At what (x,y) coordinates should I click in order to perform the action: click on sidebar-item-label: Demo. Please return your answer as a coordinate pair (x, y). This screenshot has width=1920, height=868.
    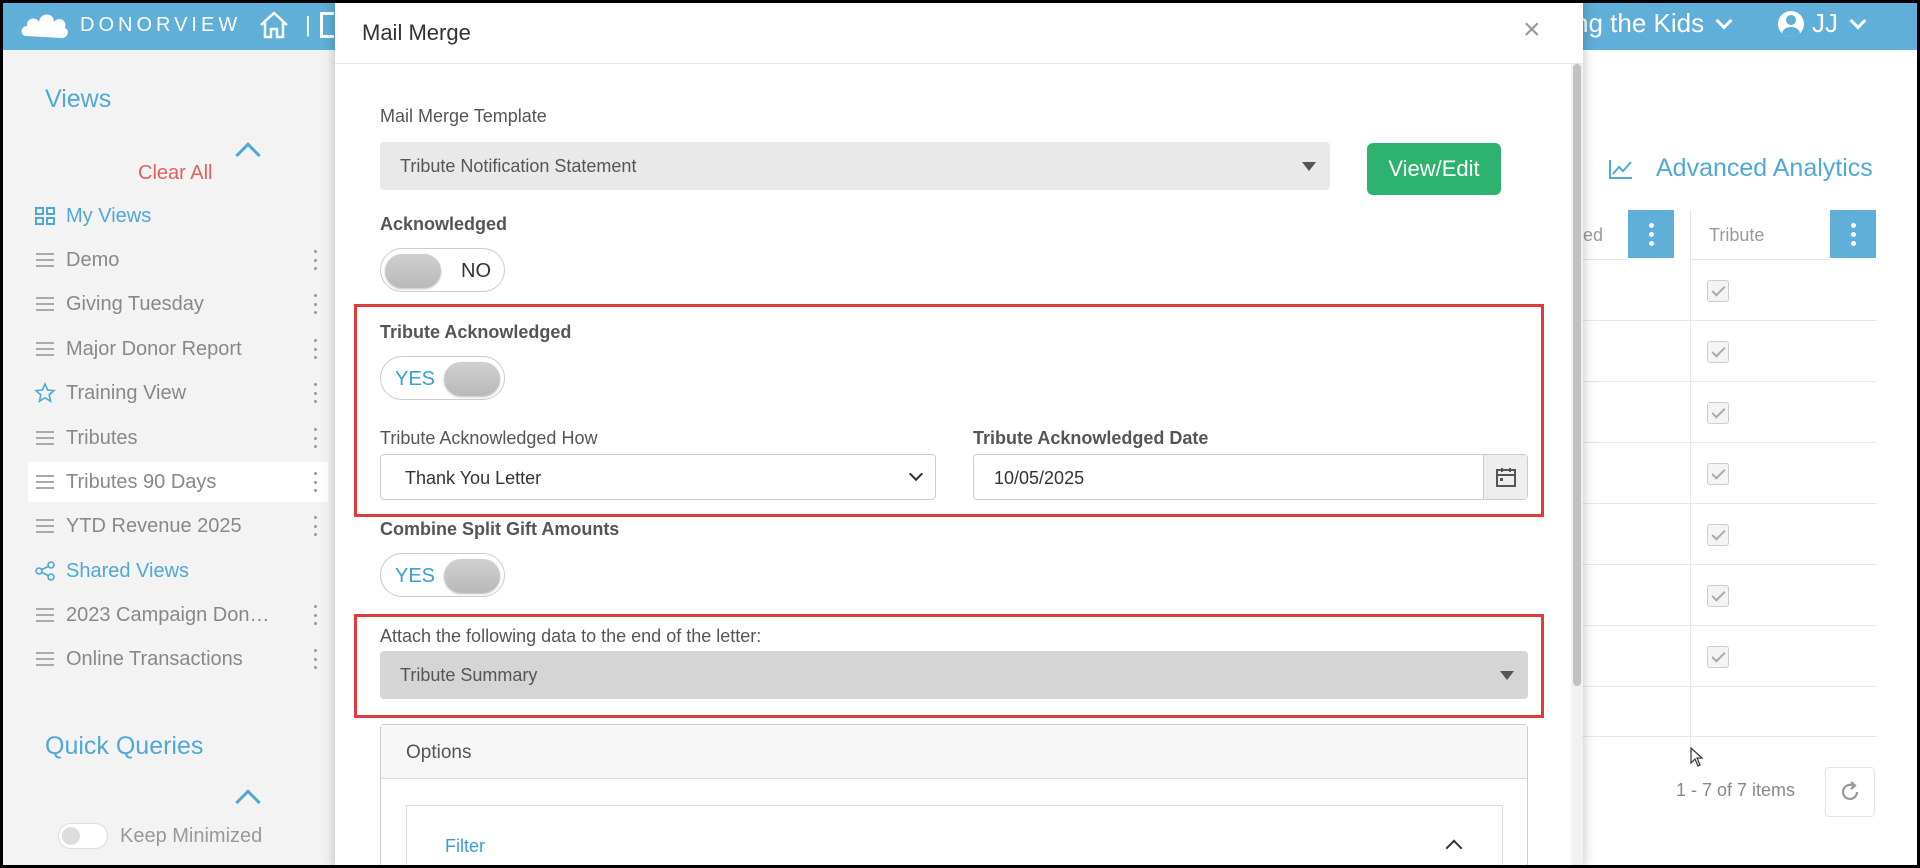
    Looking at the image, I should click on (93, 259).